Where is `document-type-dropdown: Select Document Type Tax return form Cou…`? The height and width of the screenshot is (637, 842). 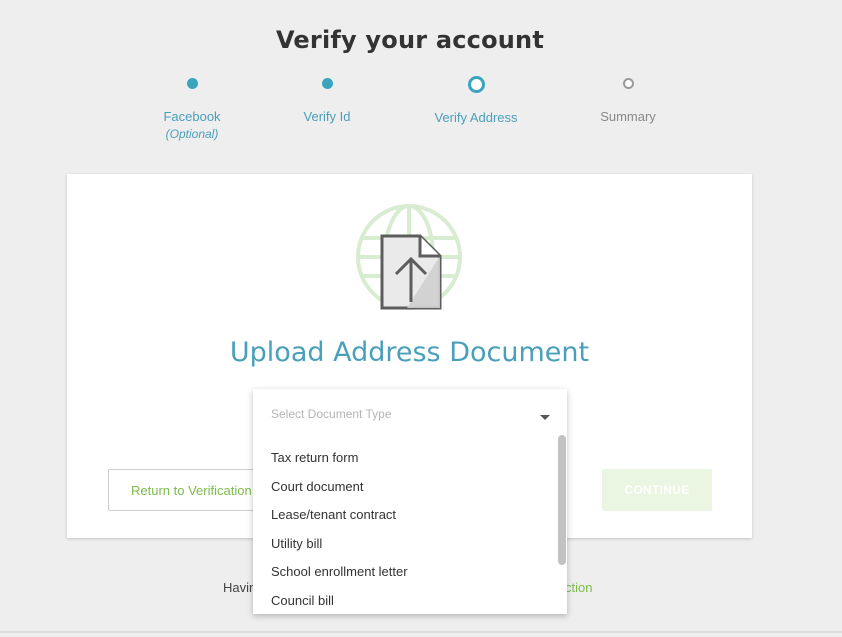
document-type-dropdown: Select Document Type Tax return form Cou… is located at coordinates (410, 501).